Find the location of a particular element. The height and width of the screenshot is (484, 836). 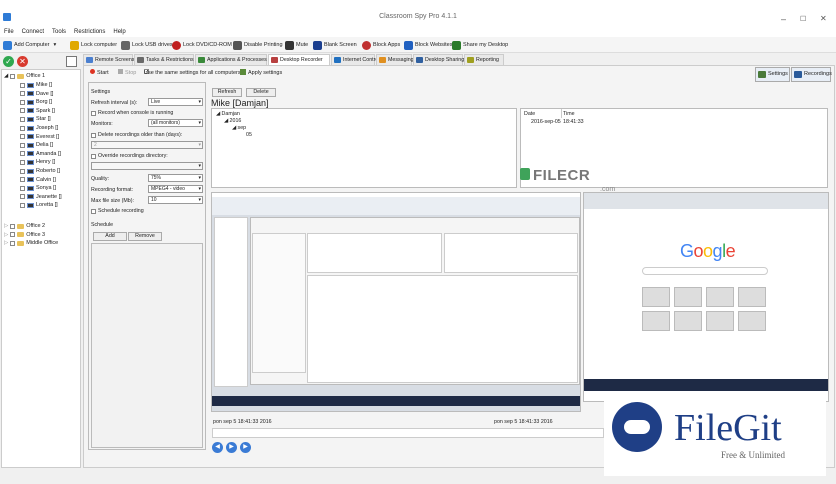

tree-computer: Amanda [] is located at coordinates (40, 154).